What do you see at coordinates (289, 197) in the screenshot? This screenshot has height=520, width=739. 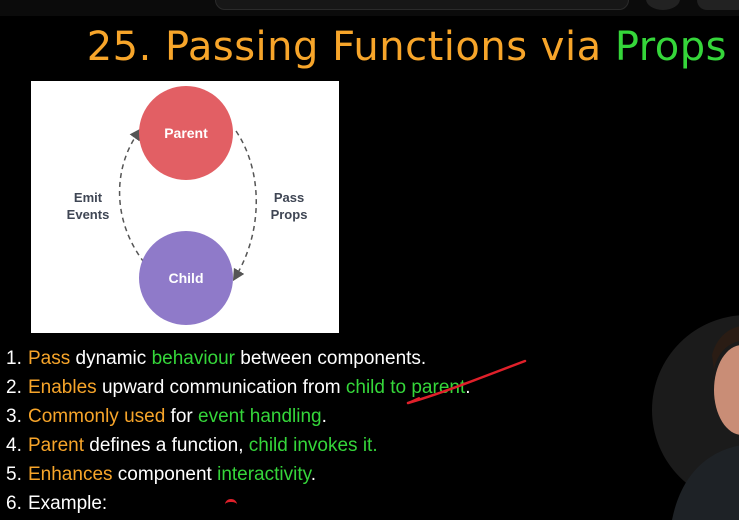 I see `props-label-line1: Pass` at bounding box center [289, 197].